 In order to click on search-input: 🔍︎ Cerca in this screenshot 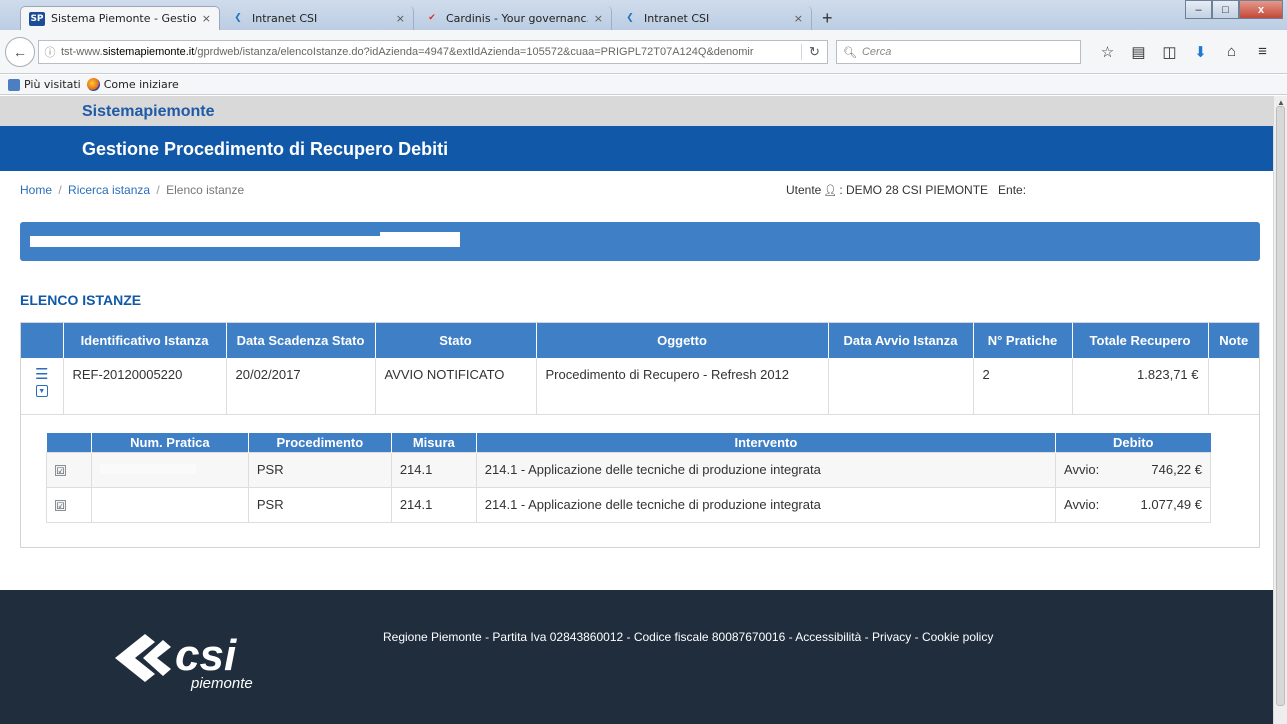, I will do `click(958, 52)`.